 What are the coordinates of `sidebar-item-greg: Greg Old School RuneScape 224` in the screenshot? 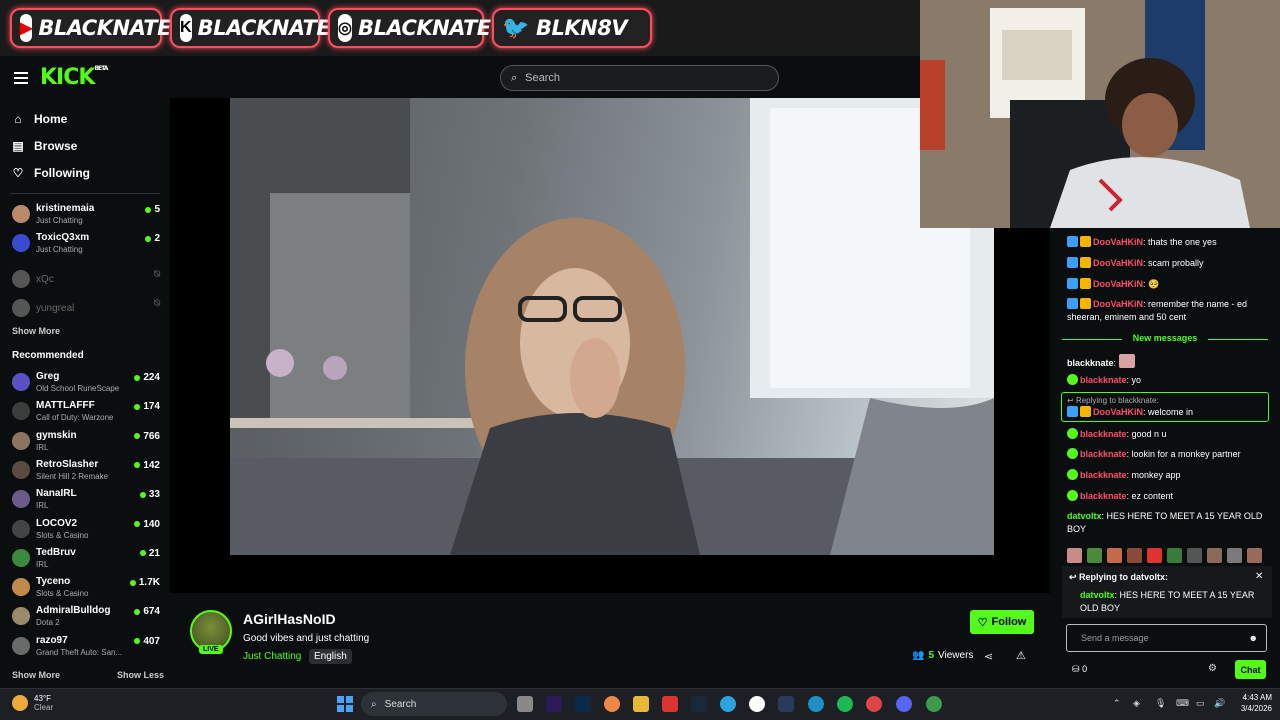 It's located at (86, 383).